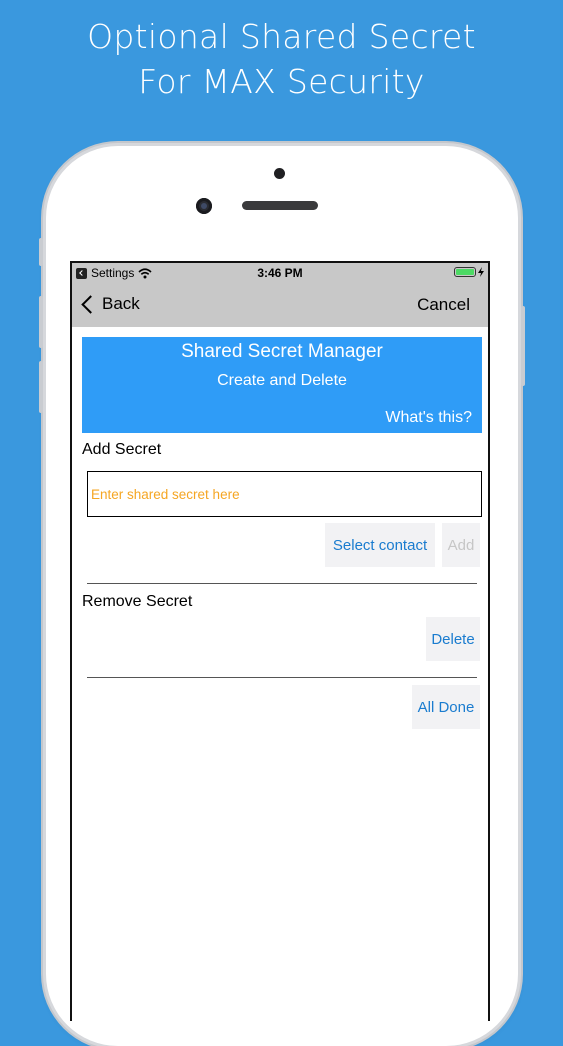 The image size is (563, 1046). Describe the element at coordinates (282, 380) in the screenshot. I see `banner-subtitle: Create and Delete` at that location.